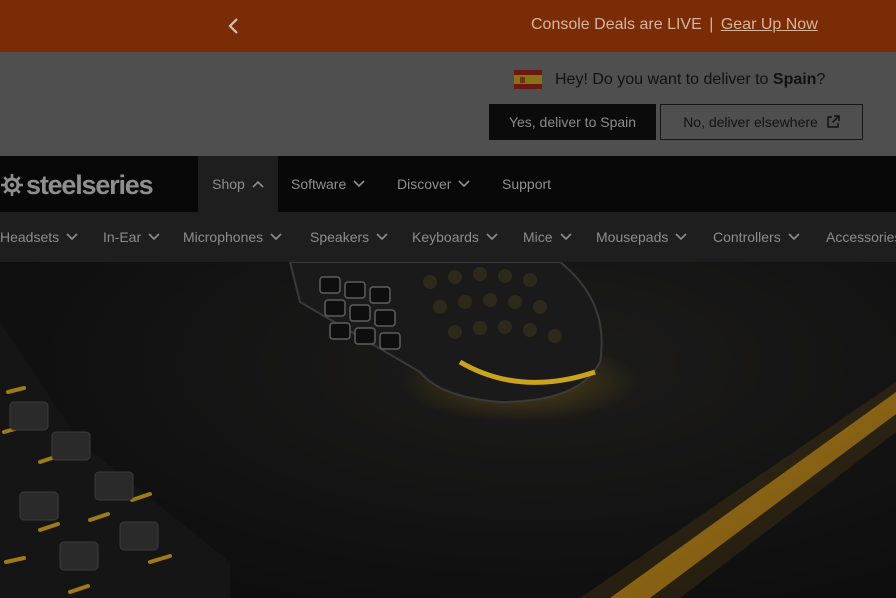 The width and height of the screenshot is (896, 598). I want to click on nav-support-label: Support, so click(527, 184).